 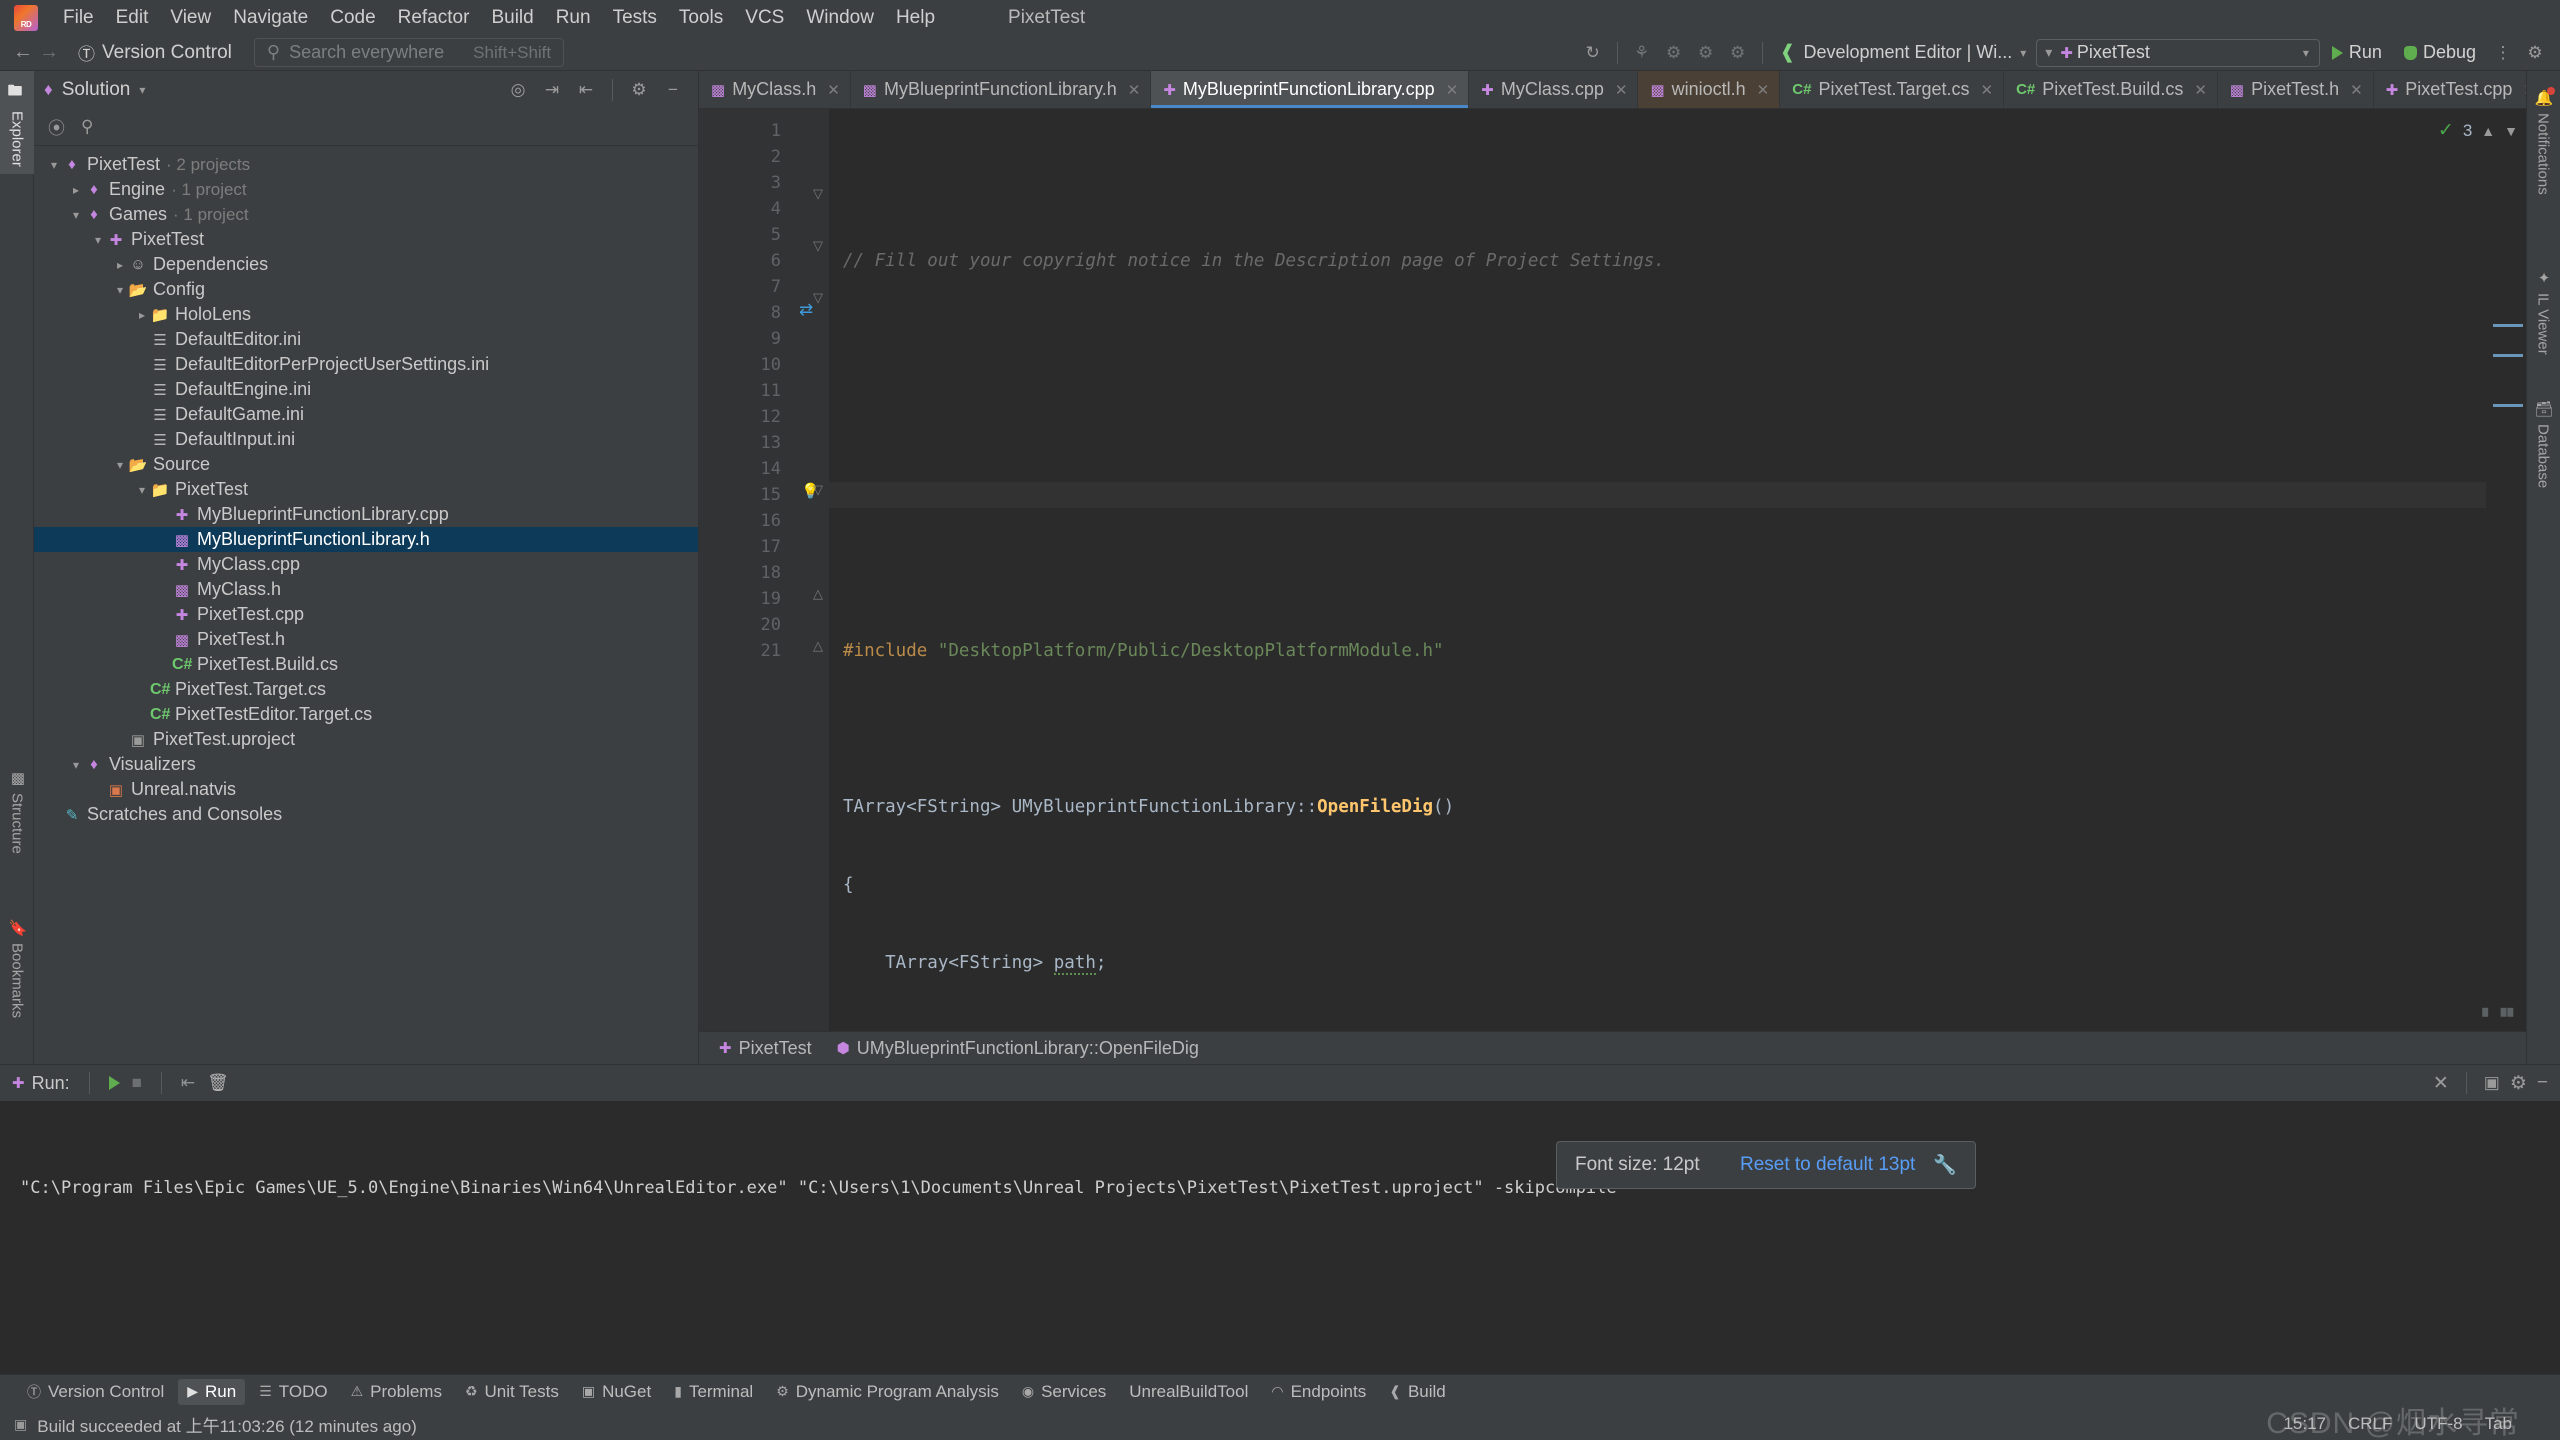 I want to click on tree-item-defaultengine-ini: ☰ DefaultEngine.ini, so click(x=366, y=389).